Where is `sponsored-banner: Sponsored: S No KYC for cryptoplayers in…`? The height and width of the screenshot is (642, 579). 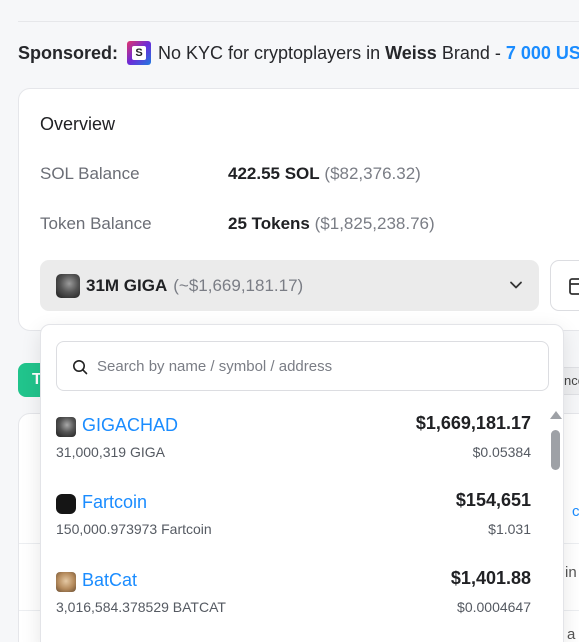
sponsored-banner: Sponsored: S No KYC for cryptoplayers in… is located at coordinates (298, 53).